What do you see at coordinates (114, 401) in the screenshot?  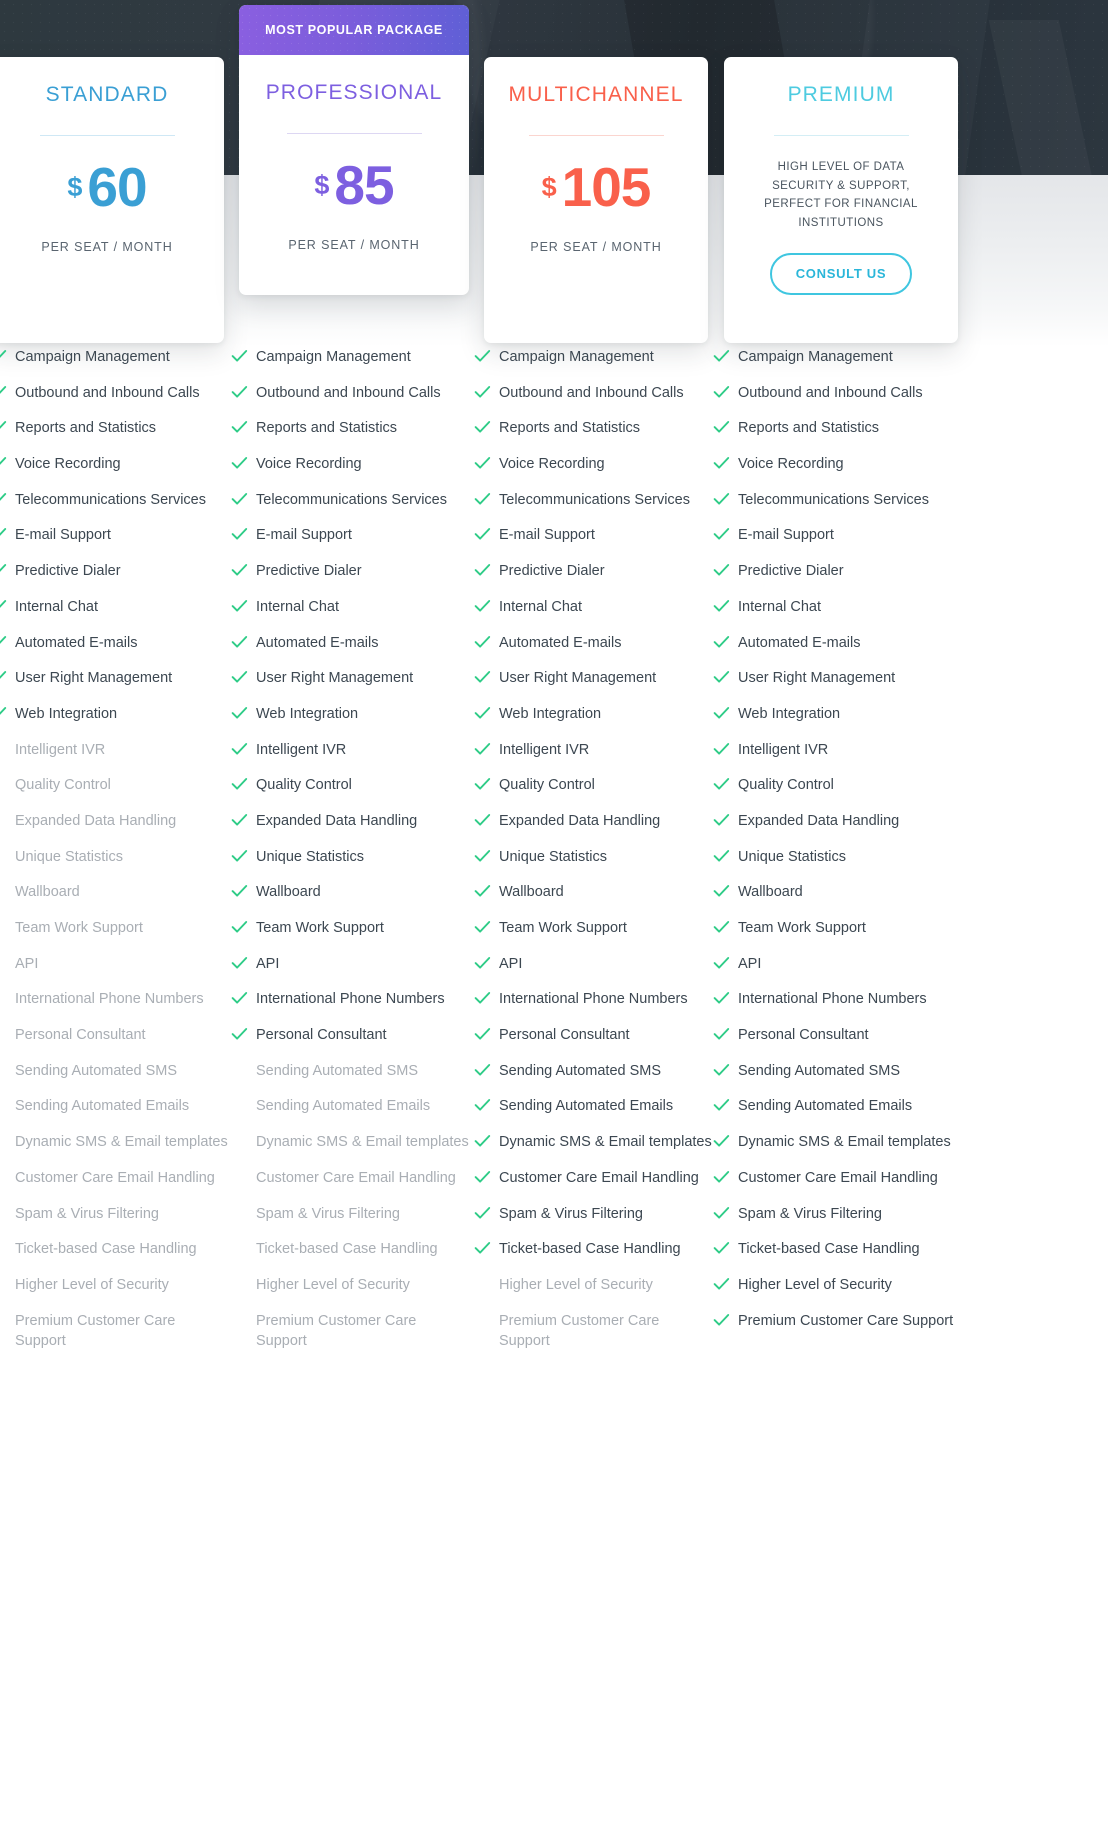 I see `feature-item: Outbound and Inbound Calls` at bounding box center [114, 401].